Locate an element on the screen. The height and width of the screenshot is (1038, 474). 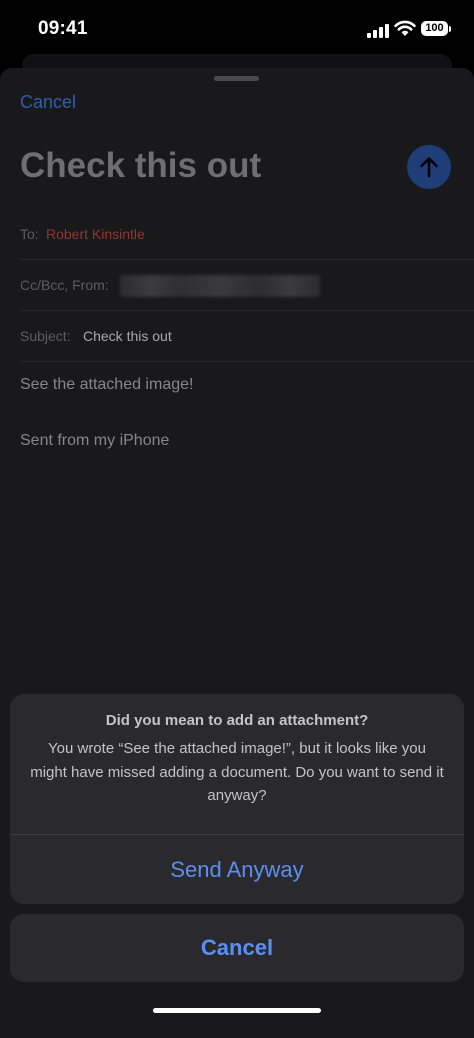
send-button is located at coordinates (429, 167).